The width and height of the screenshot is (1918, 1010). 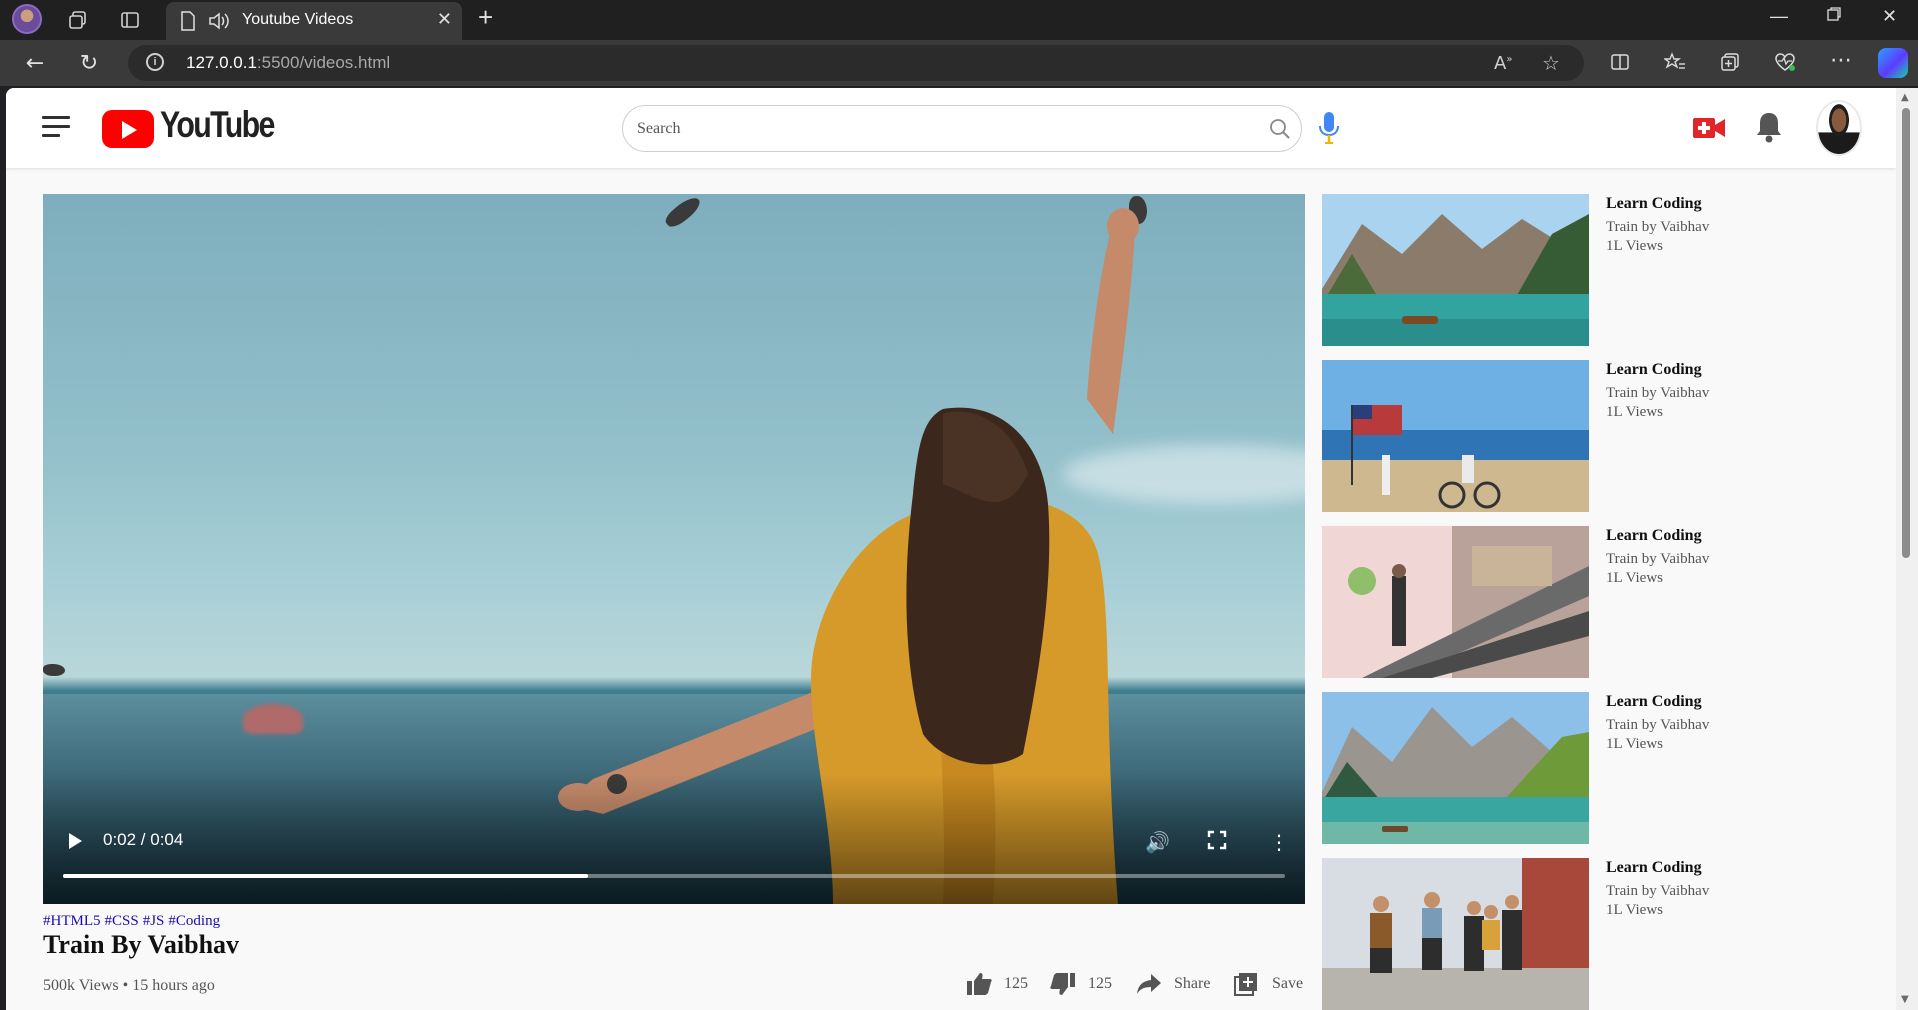 What do you see at coordinates (856, 63) in the screenshot?
I see `address-bar: i 127.0.0.1:5500/videos.html A» ☆` at bounding box center [856, 63].